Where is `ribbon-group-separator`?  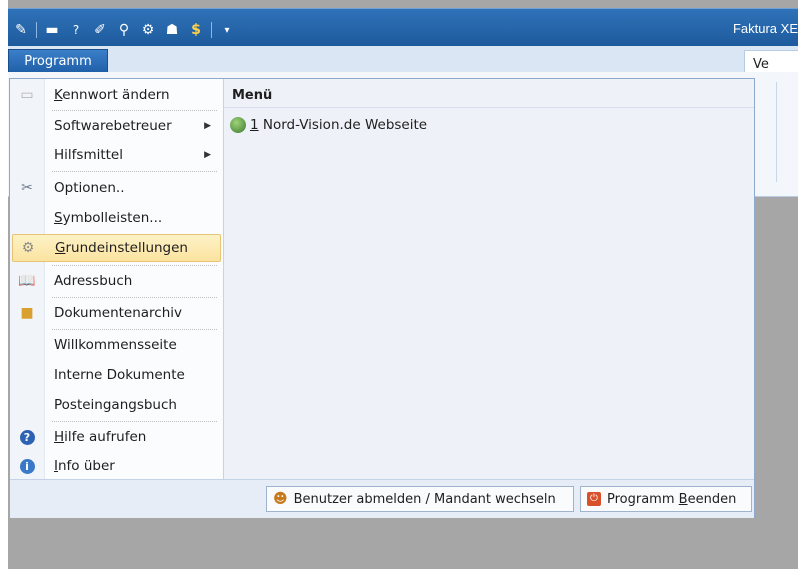
ribbon-group-separator is located at coordinates (776, 132).